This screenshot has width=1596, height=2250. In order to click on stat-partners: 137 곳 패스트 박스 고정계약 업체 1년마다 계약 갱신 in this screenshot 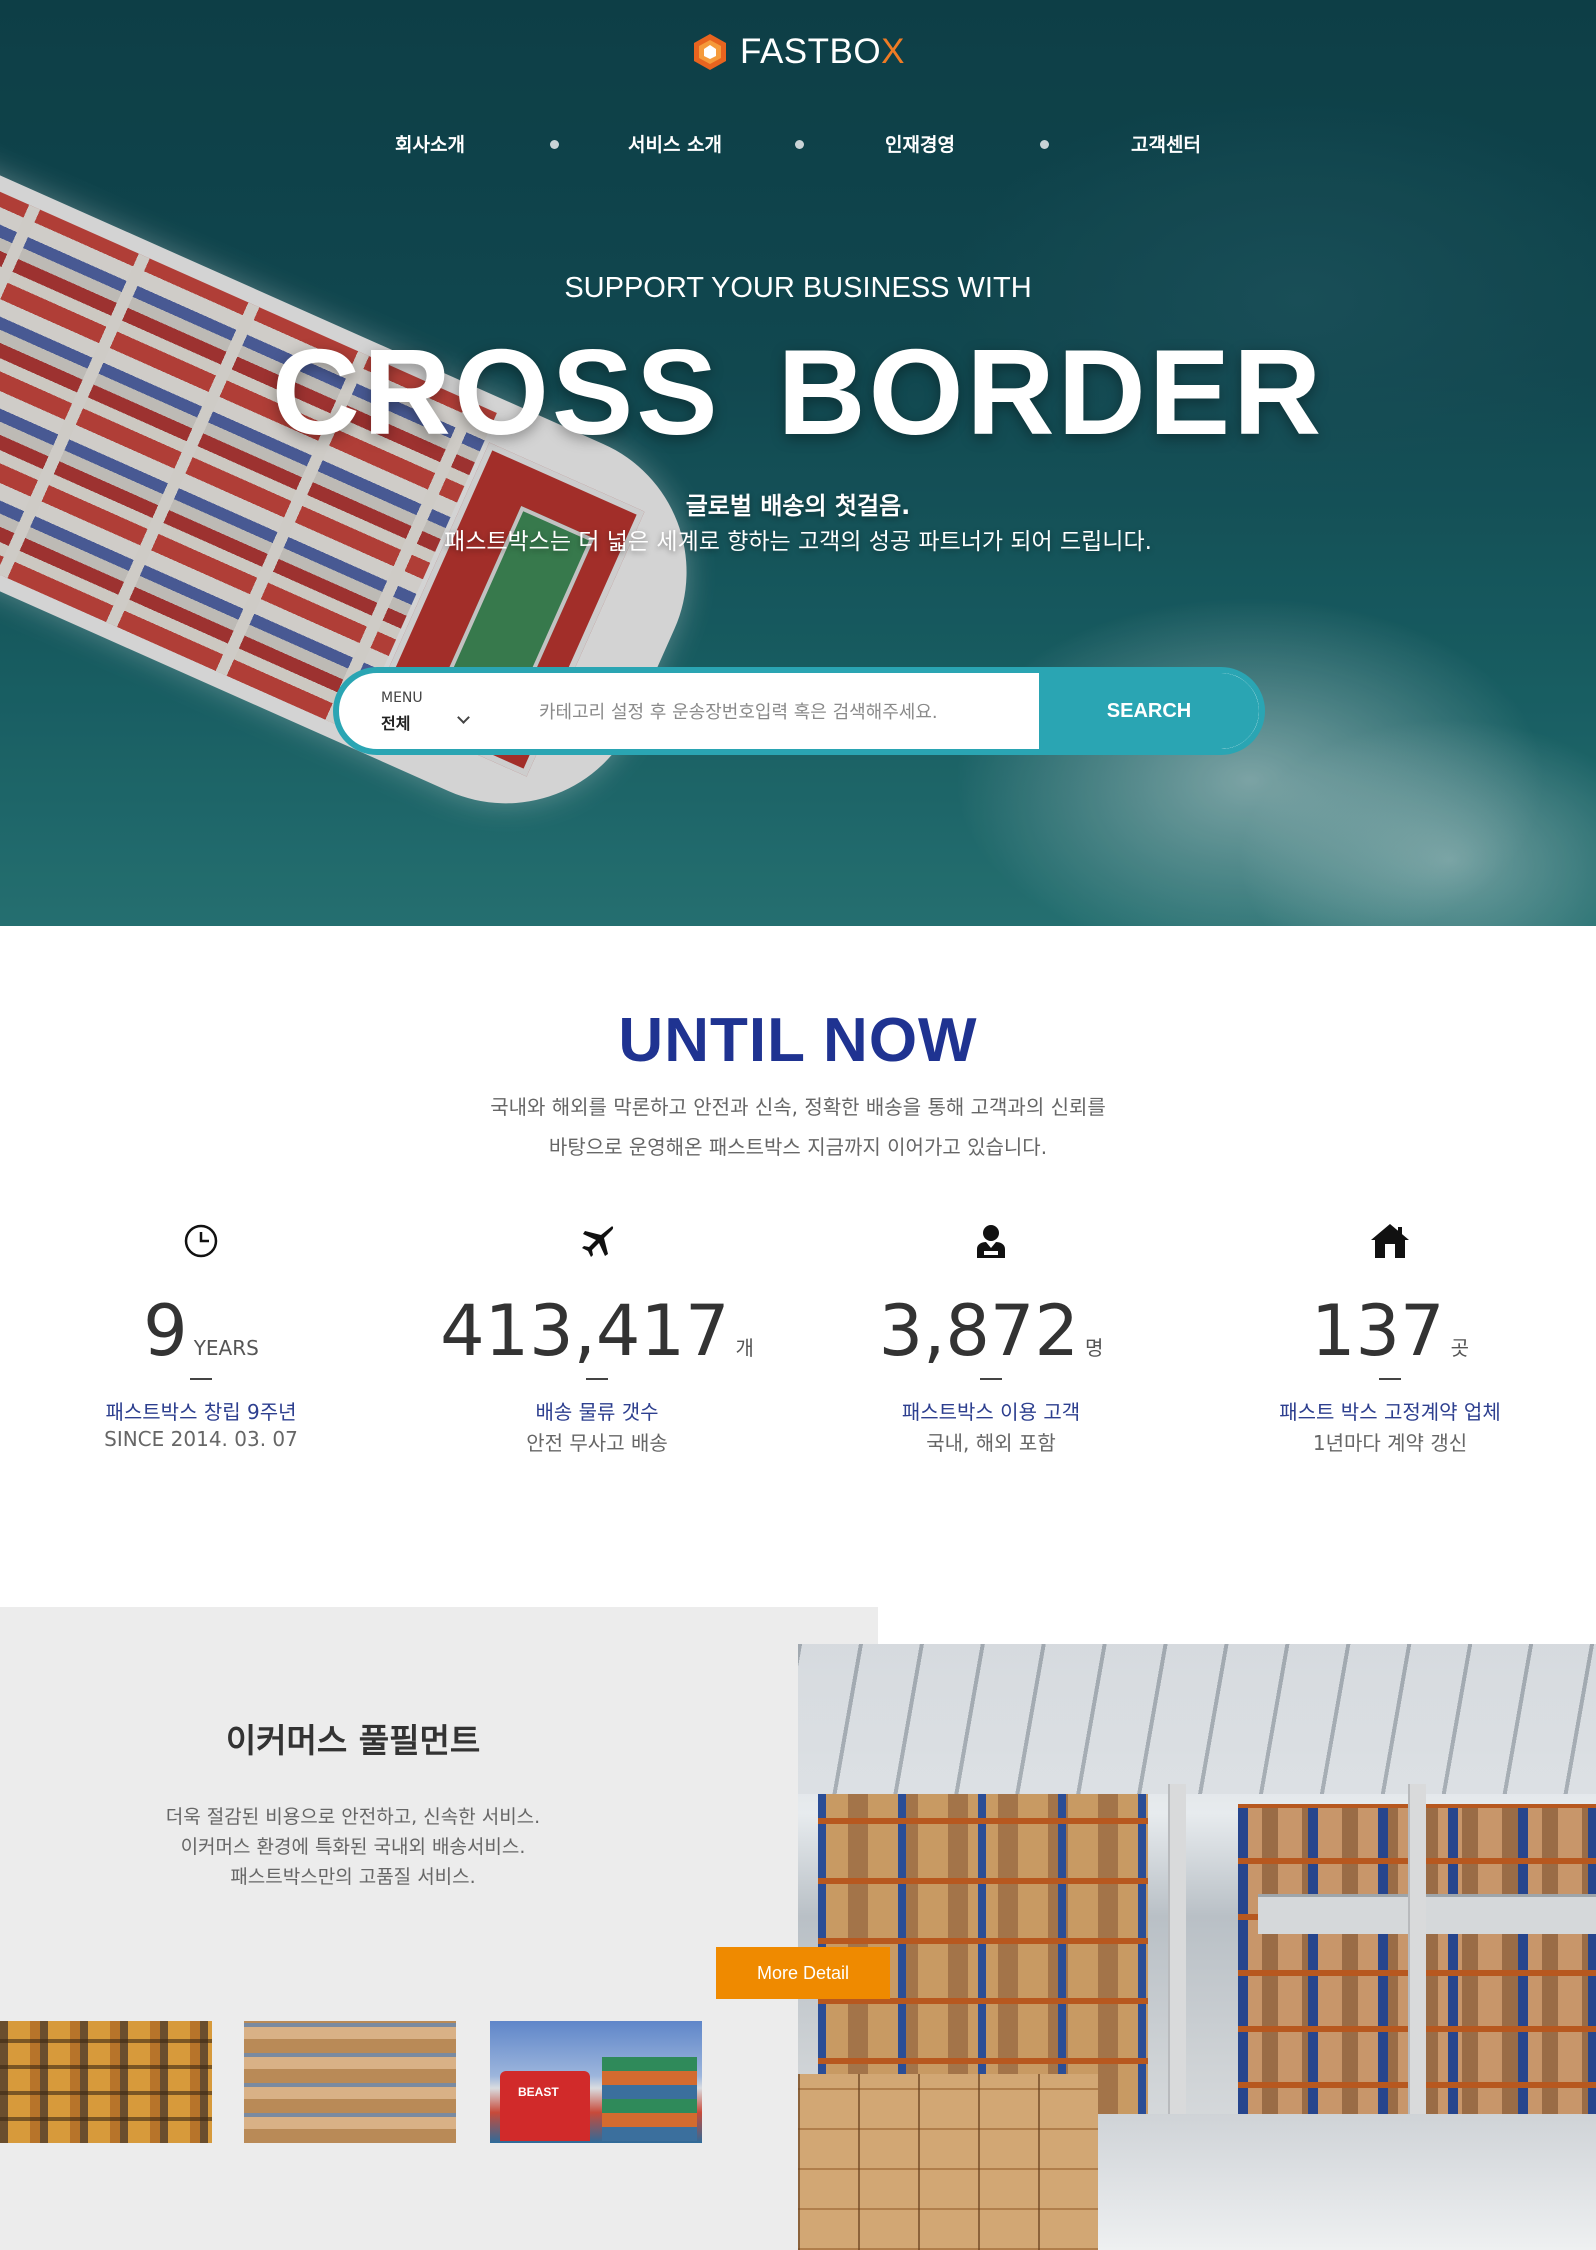, I will do `click(1390, 1338)`.